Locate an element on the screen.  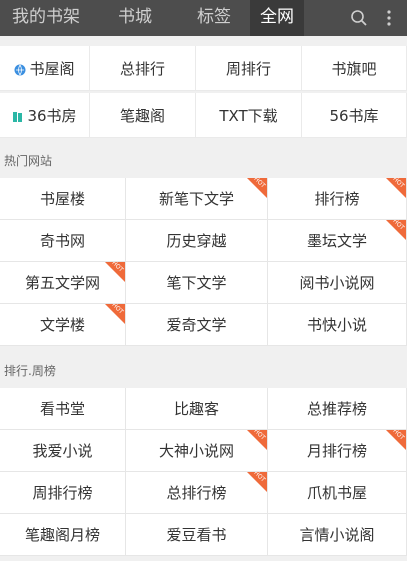
sources-grid-row2: 36书房 笔趣阁 TXT下载 56书库 is located at coordinates (203, 115).